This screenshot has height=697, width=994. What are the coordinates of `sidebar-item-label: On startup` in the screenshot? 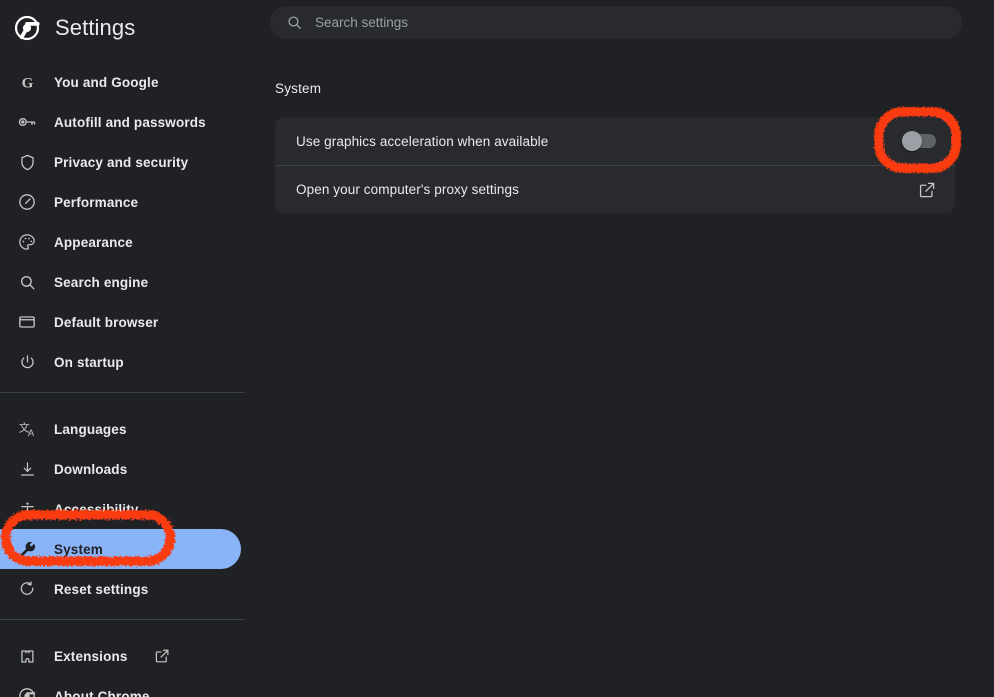 It's located at (89, 362).